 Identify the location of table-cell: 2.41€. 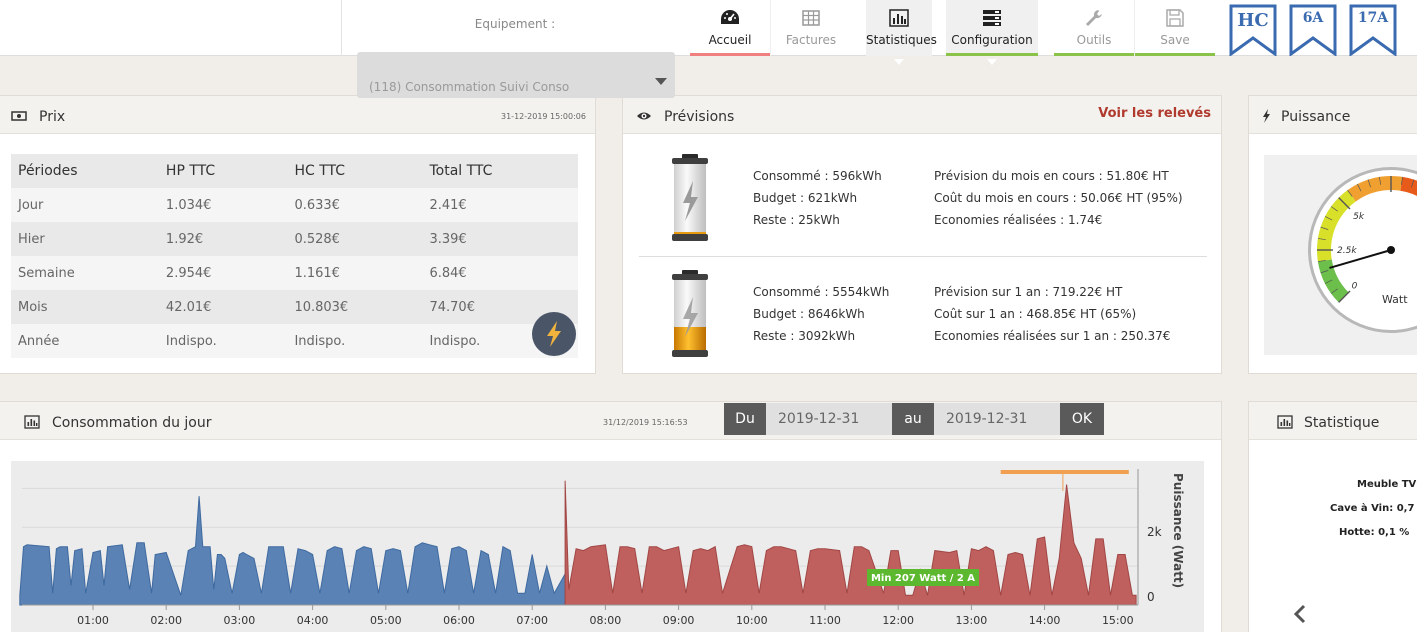
(448, 205).